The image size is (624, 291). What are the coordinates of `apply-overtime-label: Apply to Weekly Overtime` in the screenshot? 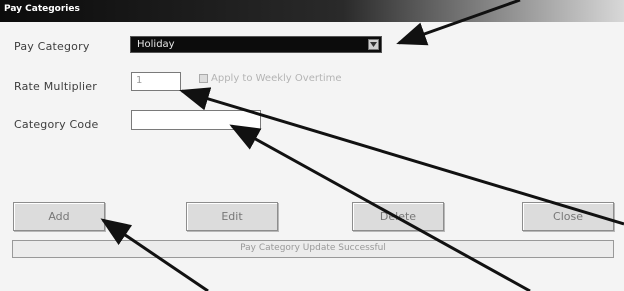 It's located at (276, 78).